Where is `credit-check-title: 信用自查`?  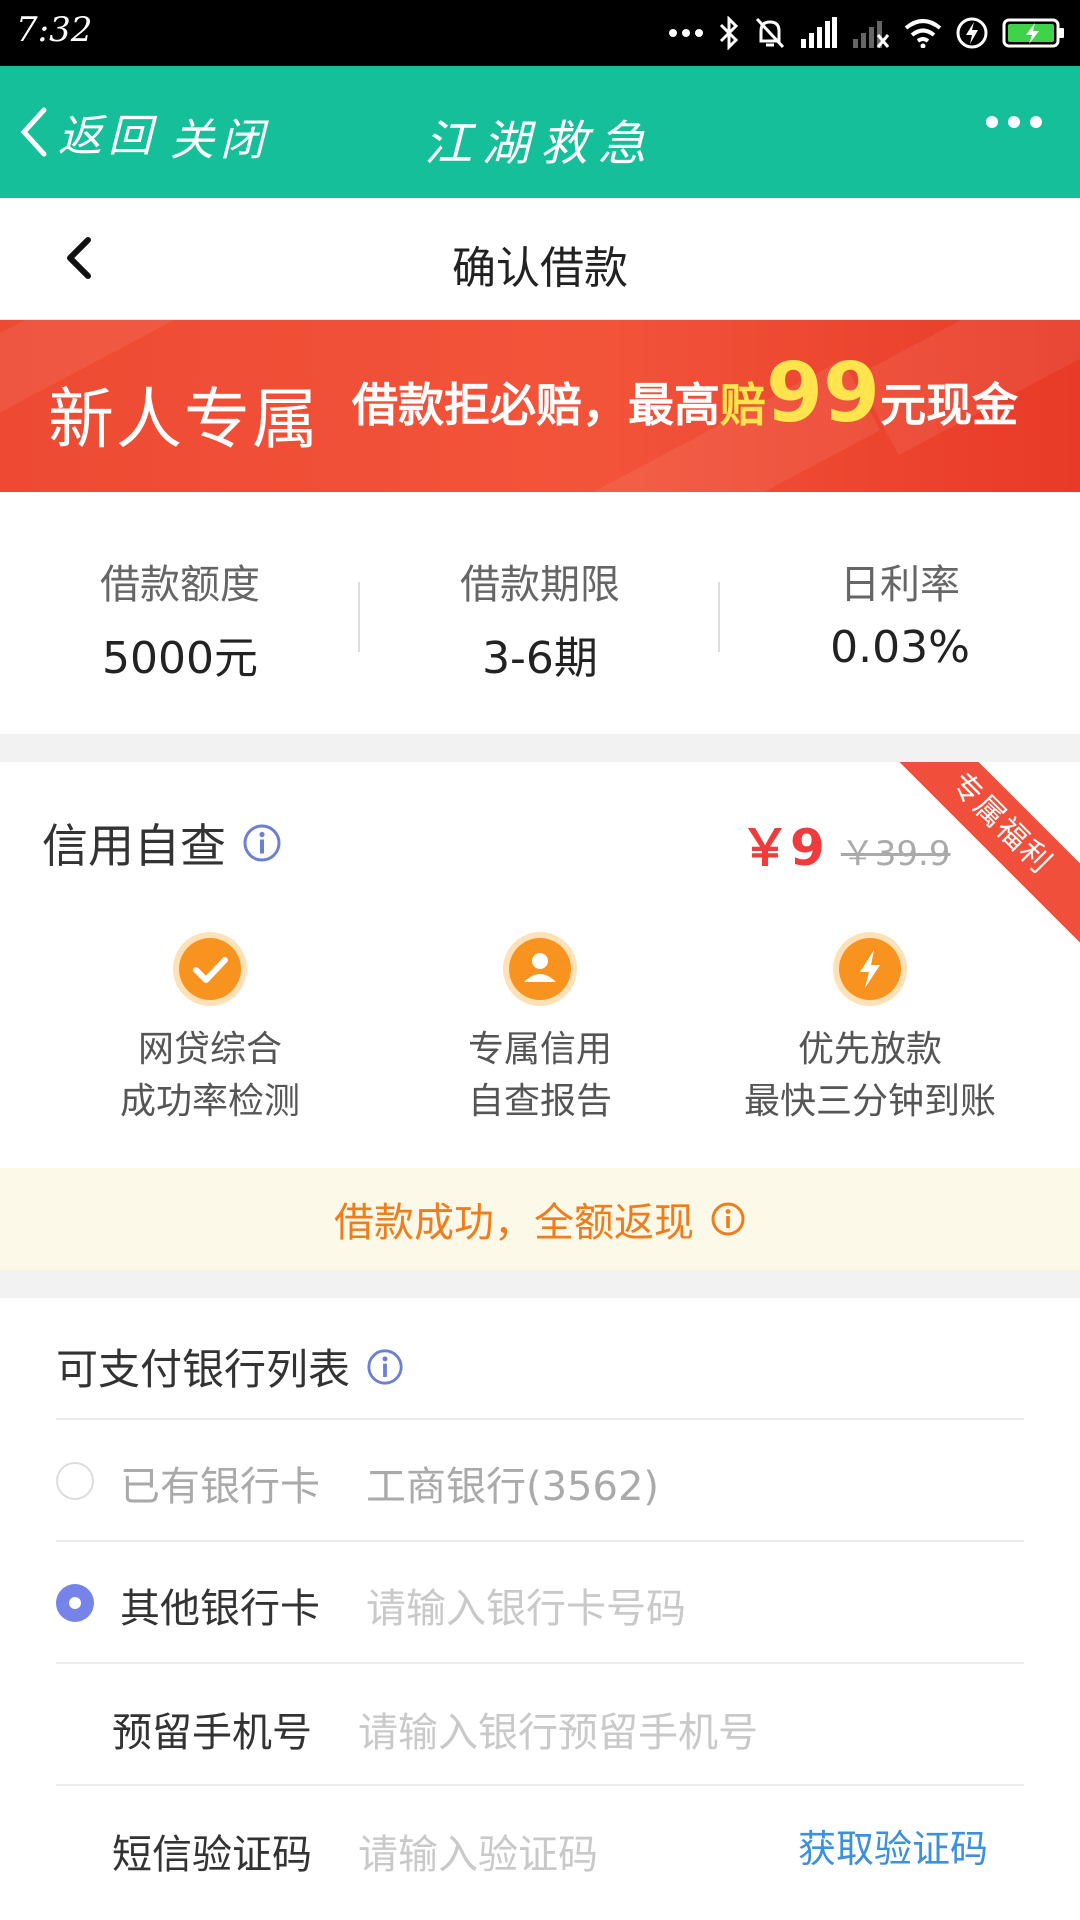
credit-check-title: 信用自查 is located at coordinates (162, 843).